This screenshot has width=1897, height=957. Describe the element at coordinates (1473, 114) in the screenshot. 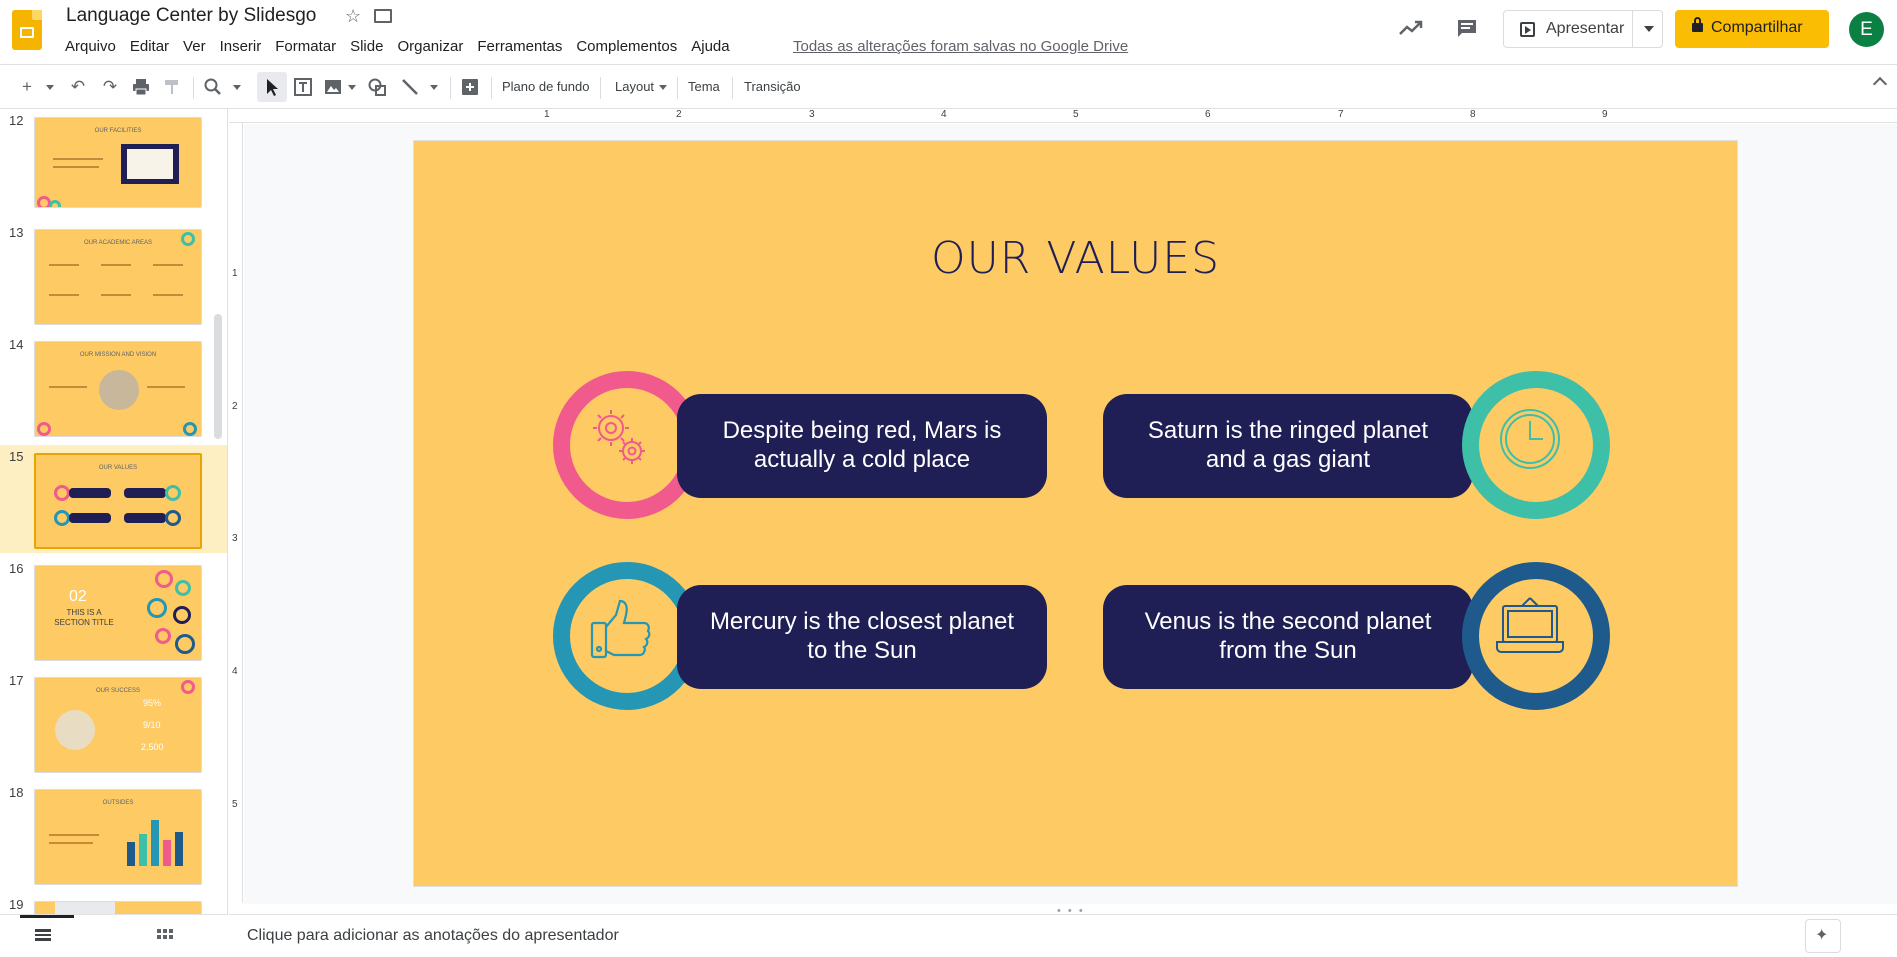

I see `ruler-label: 8` at that location.